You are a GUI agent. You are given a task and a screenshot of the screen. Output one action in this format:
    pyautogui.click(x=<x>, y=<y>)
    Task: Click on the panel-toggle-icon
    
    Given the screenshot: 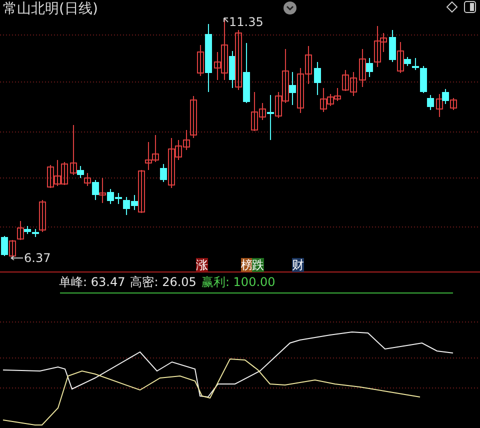 What is the action you would take?
    pyautogui.click(x=470, y=7)
    